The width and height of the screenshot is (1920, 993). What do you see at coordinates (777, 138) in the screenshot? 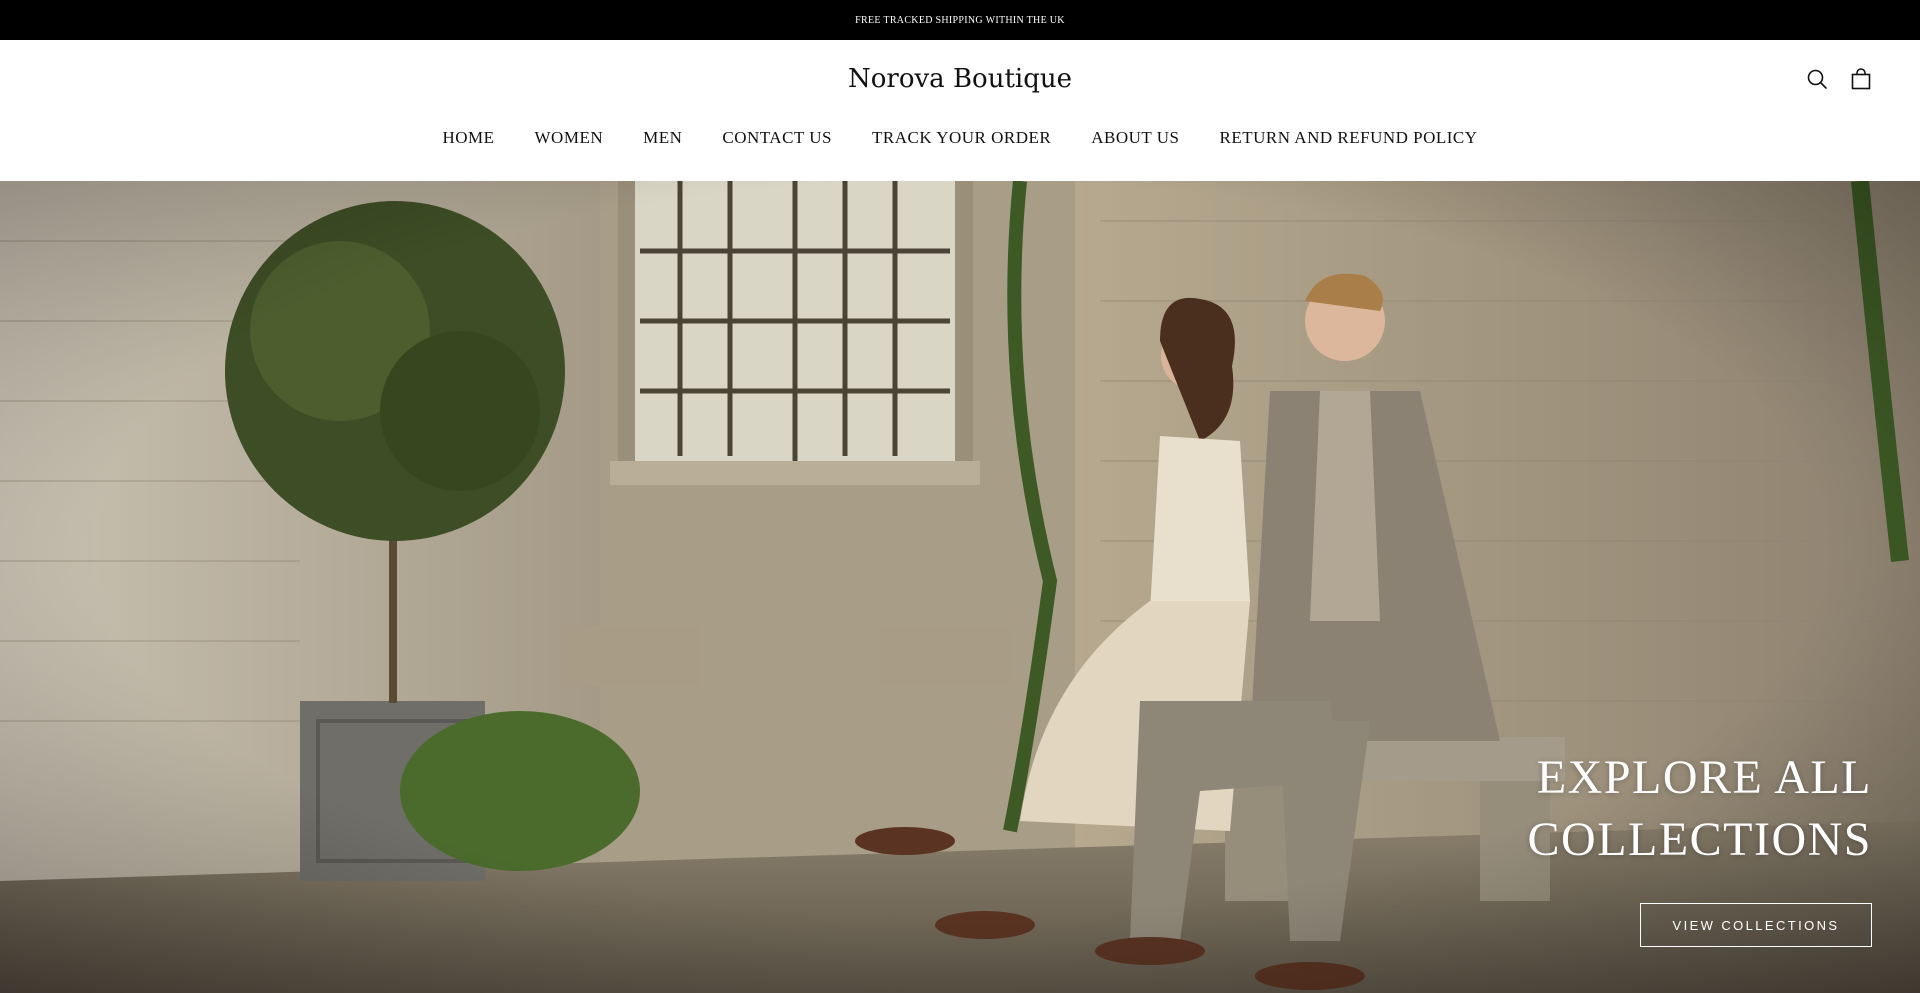
I see `nav-contact-us: CONTACT US` at bounding box center [777, 138].